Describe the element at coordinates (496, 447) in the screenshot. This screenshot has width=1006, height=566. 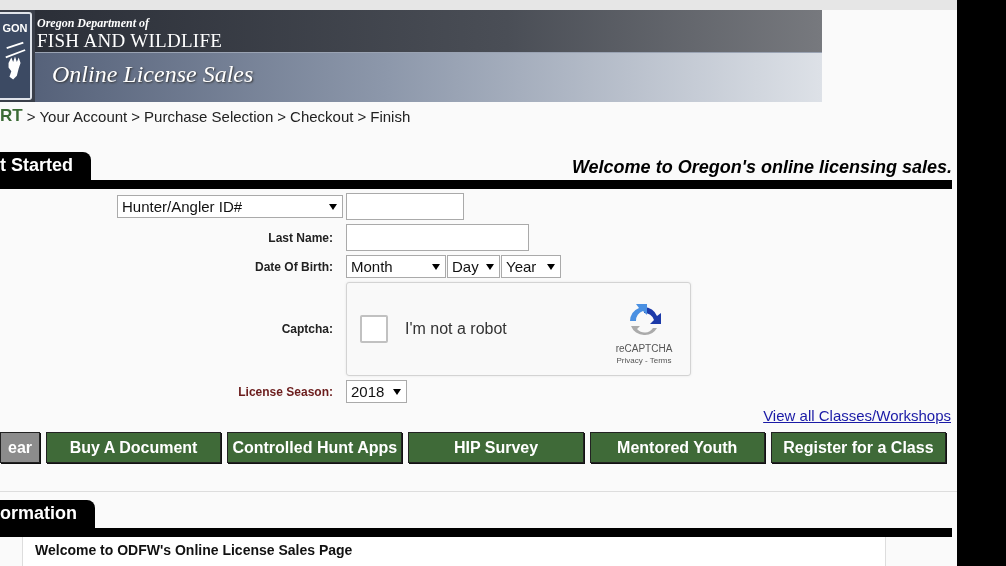
I see `action-button: HIP Survey` at that location.